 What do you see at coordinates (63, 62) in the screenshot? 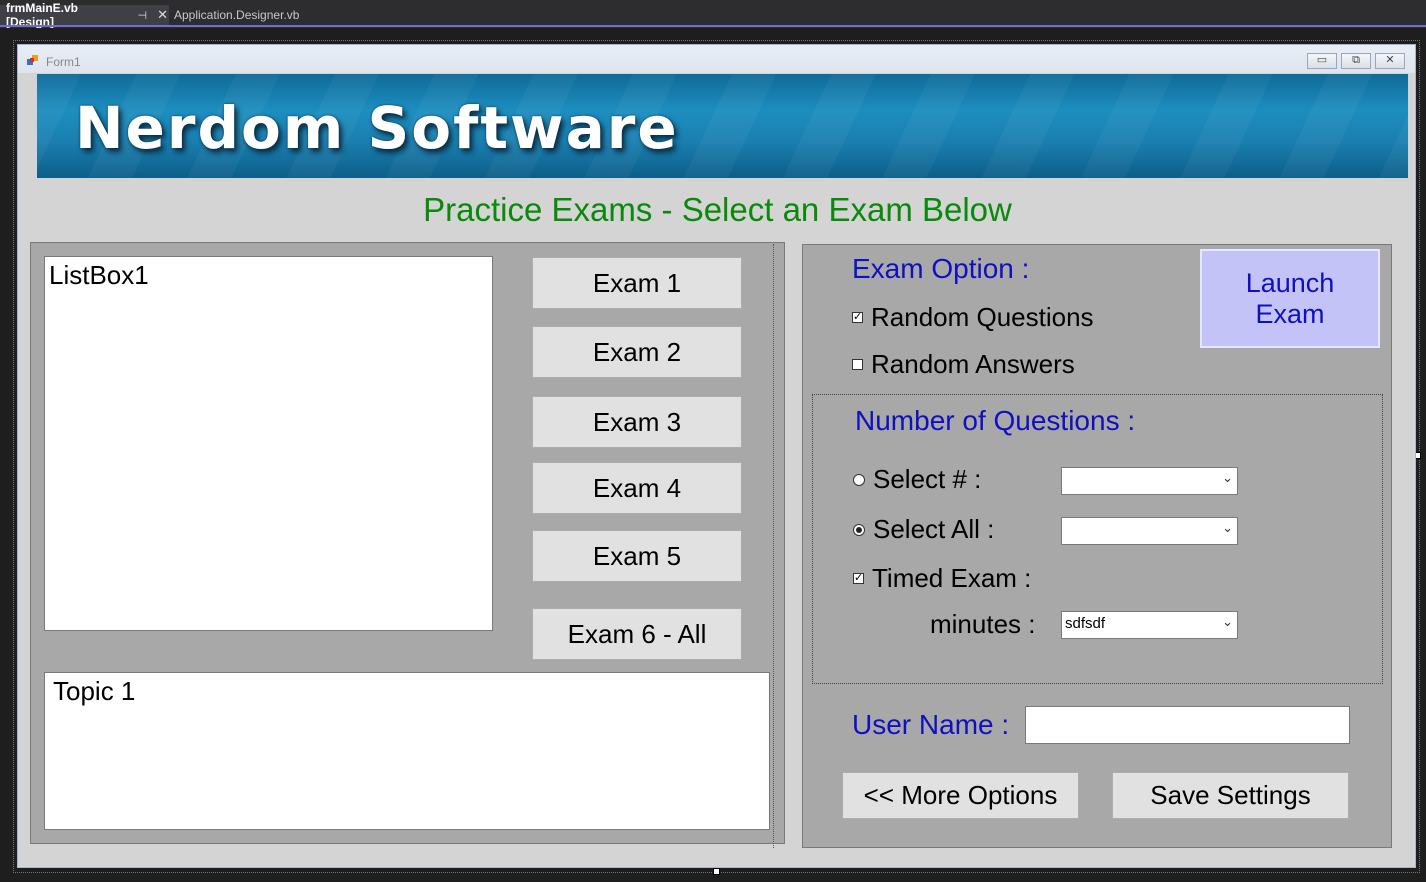
I see `form-title: Form1` at bounding box center [63, 62].